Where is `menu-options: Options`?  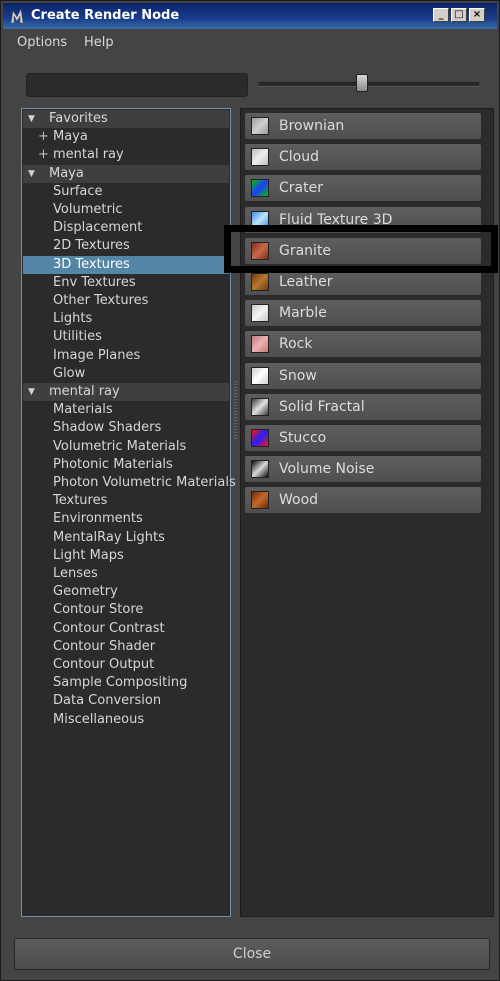
menu-options: Options is located at coordinates (42, 42).